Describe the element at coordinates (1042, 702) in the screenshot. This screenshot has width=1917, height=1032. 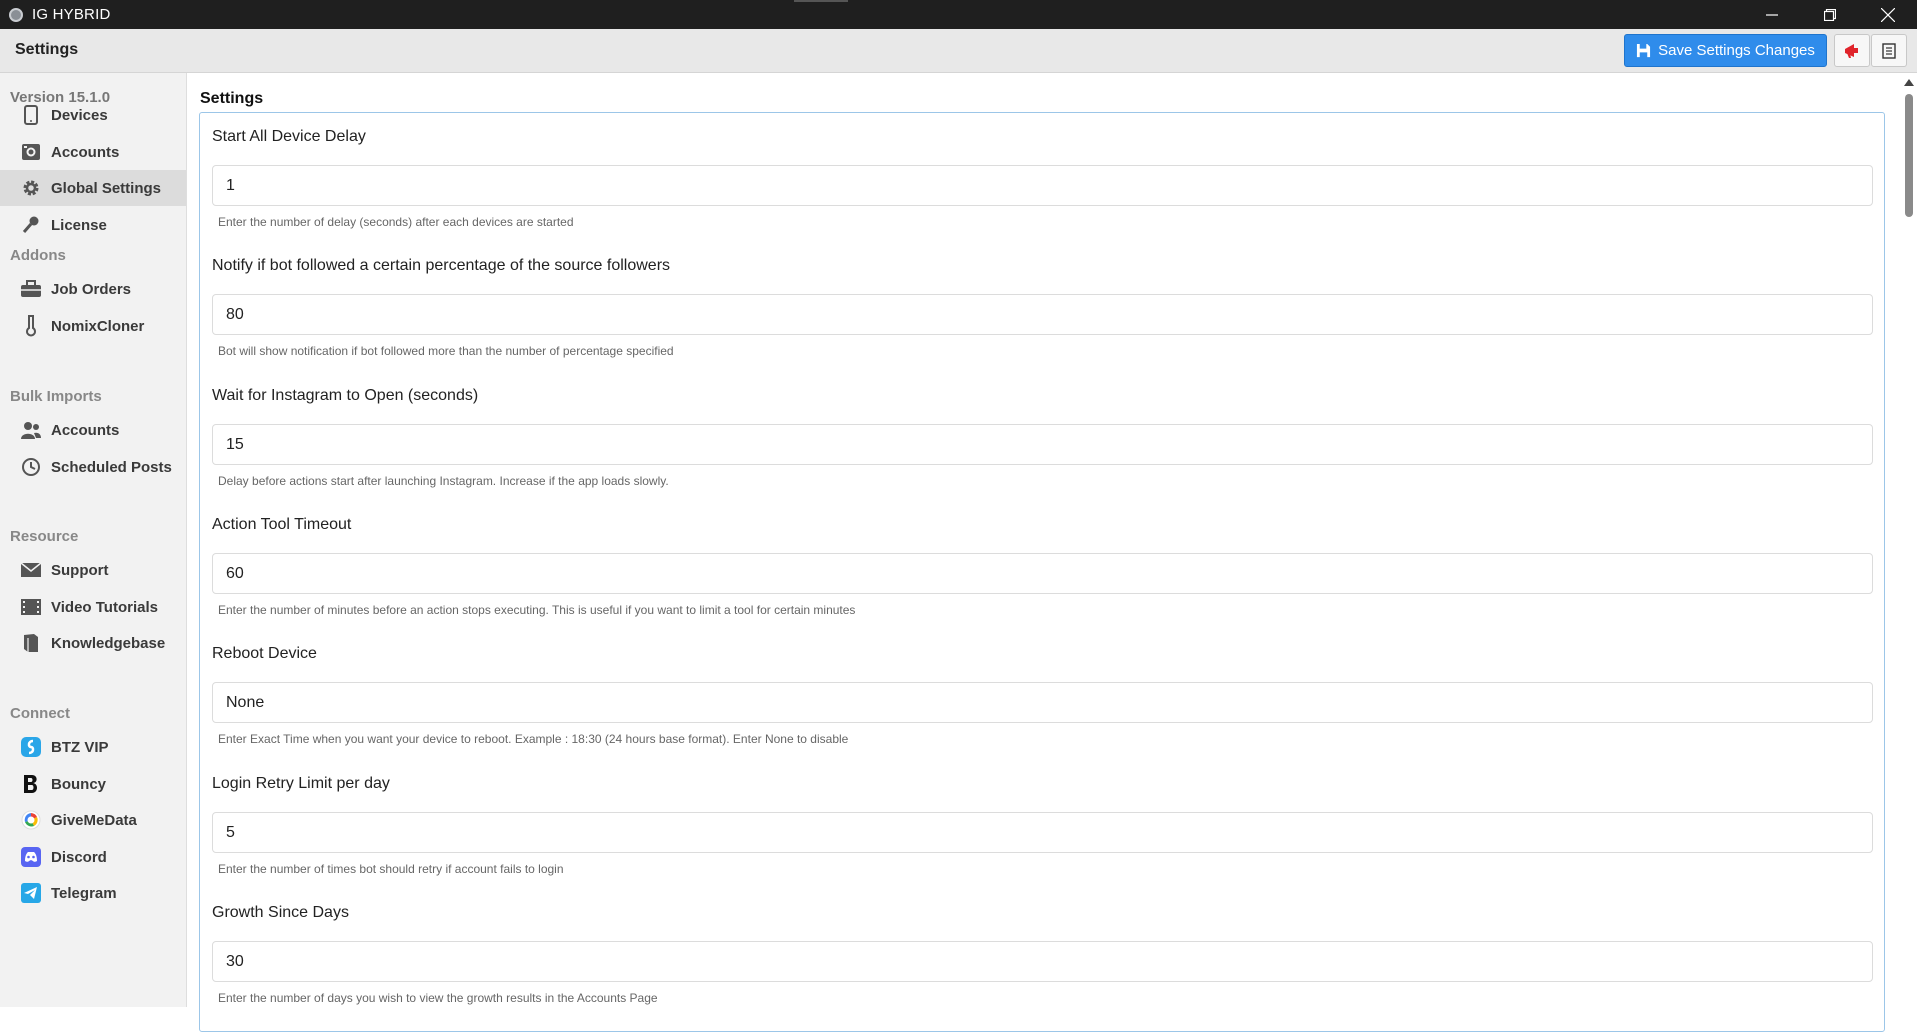
I see `reboot-device-input` at that location.